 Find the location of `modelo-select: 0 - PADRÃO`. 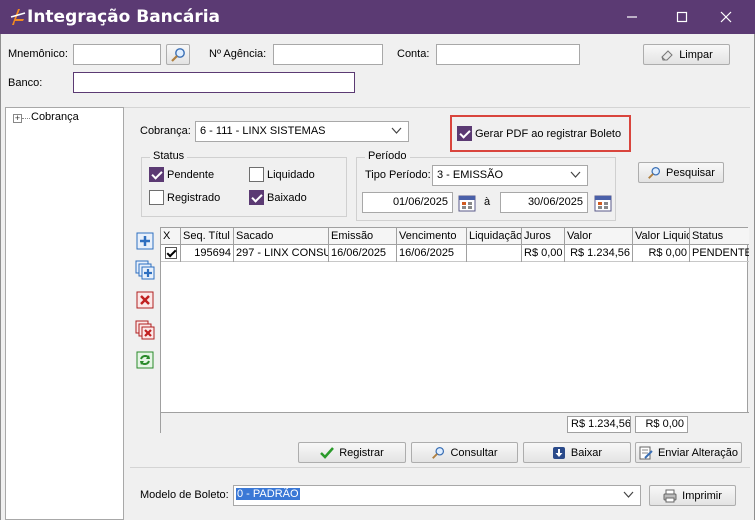

modelo-select: 0 - PADRÃO is located at coordinates (437, 495).